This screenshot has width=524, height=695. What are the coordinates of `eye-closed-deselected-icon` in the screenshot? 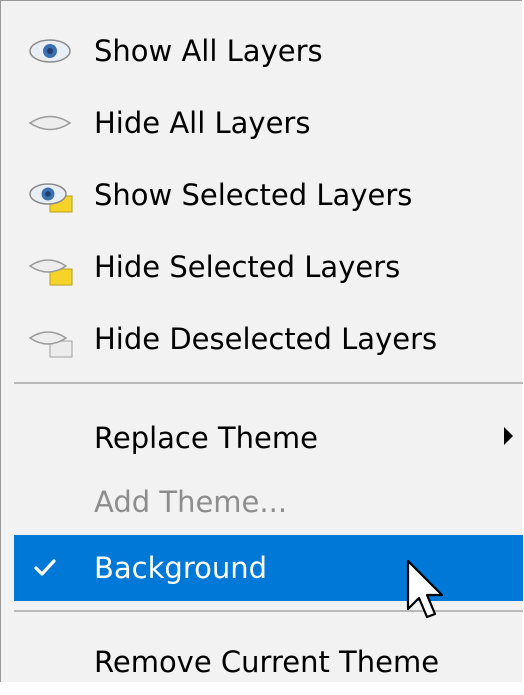 It's located at (54, 339).